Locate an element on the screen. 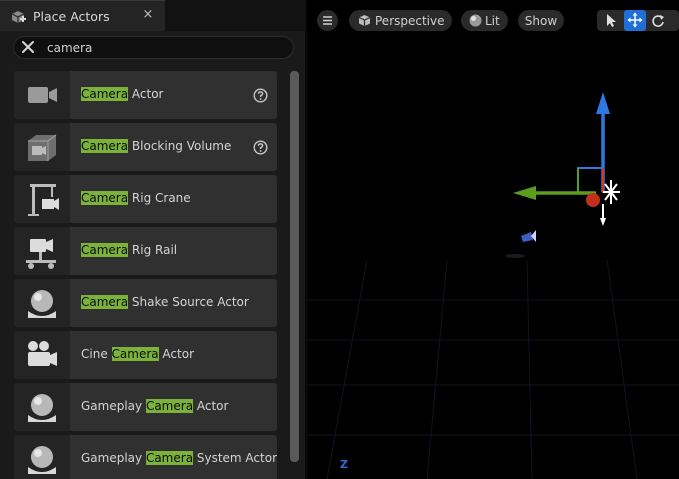 This screenshot has height=479, width=679. gizmo-z-arrow is located at coordinates (603, 103).